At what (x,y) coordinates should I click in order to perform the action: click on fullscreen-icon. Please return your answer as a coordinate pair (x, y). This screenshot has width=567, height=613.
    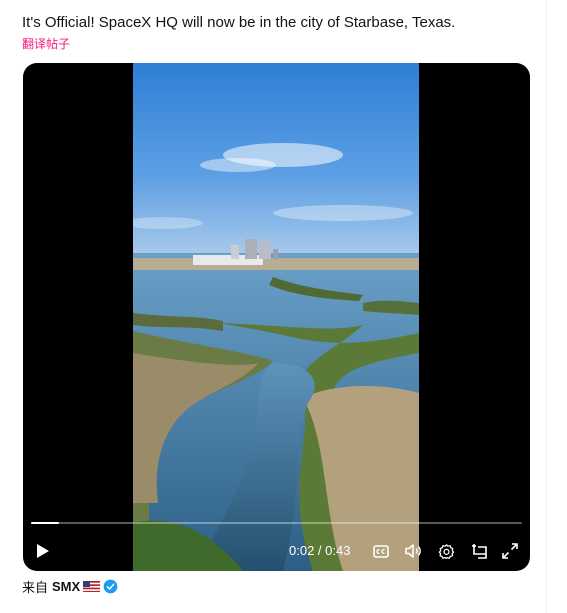
    Looking at the image, I should click on (510, 551).